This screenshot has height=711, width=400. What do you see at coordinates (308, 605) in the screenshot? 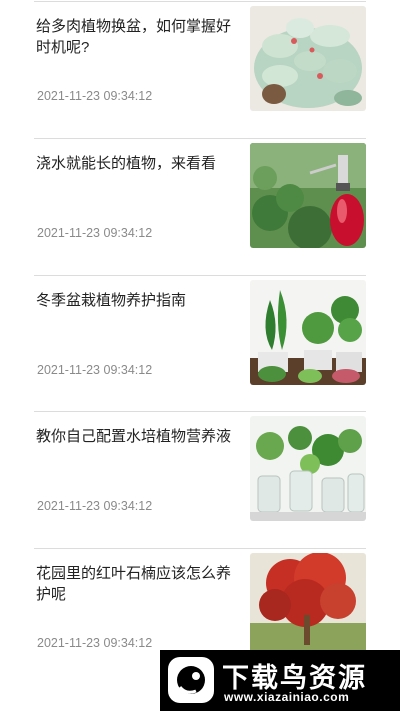
I see `article-thumbnail-red-tree` at bounding box center [308, 605].